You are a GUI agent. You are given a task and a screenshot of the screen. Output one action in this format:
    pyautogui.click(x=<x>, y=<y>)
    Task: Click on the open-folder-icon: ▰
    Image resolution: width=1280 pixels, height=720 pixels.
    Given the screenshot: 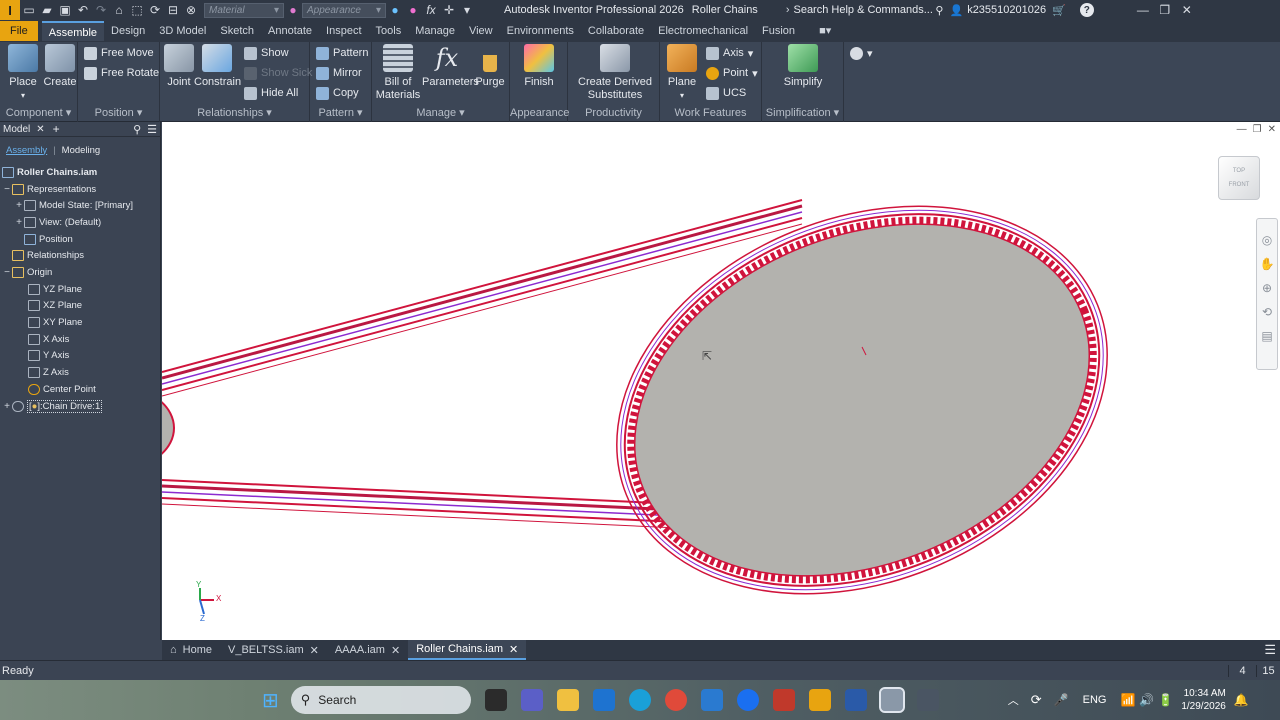 What is the action you would take?
    pyautogui.click(x=47, y=10)
    